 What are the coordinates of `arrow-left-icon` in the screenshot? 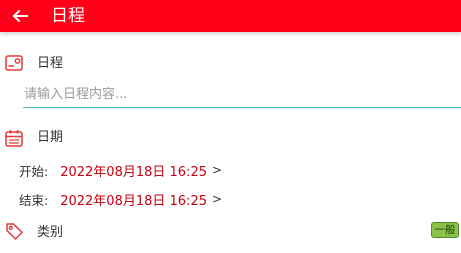 It's located at (20, 16).